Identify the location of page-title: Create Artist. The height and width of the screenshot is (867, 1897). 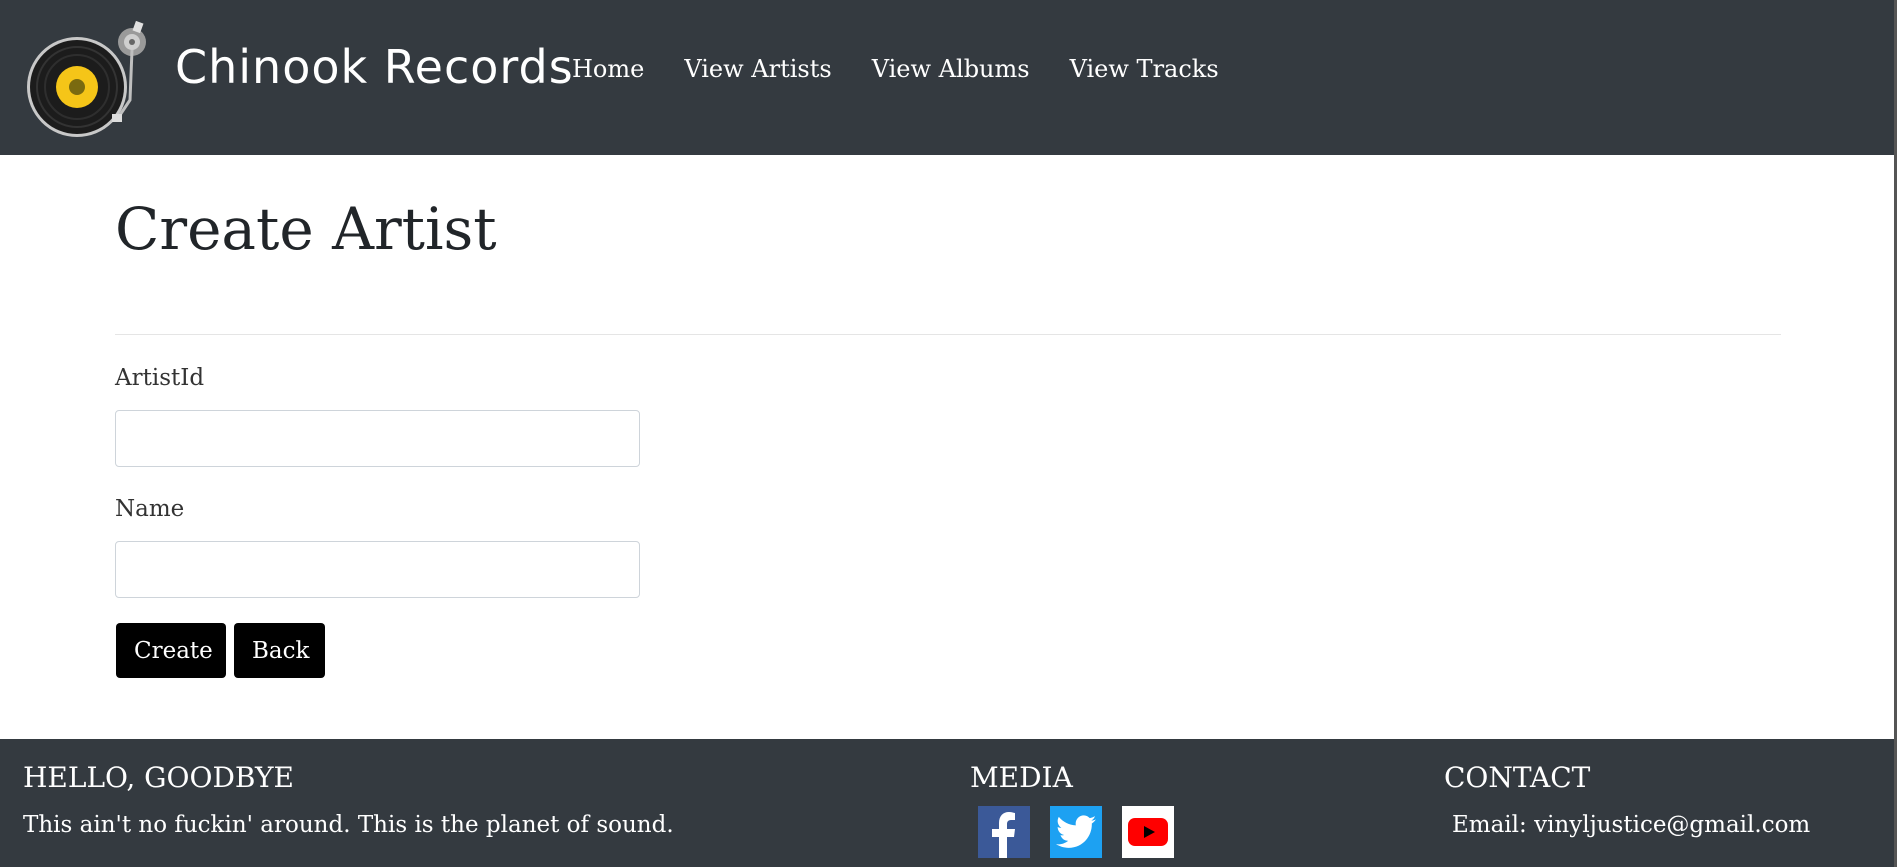
(306, 229).